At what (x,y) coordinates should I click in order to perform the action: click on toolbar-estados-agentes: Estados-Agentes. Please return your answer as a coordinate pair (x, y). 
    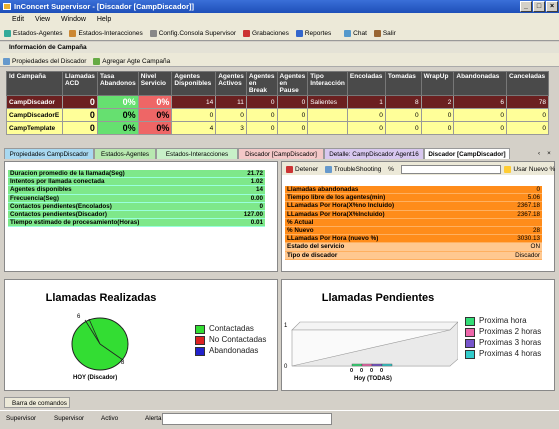
    Looking at the image, I should click on (33, 33).